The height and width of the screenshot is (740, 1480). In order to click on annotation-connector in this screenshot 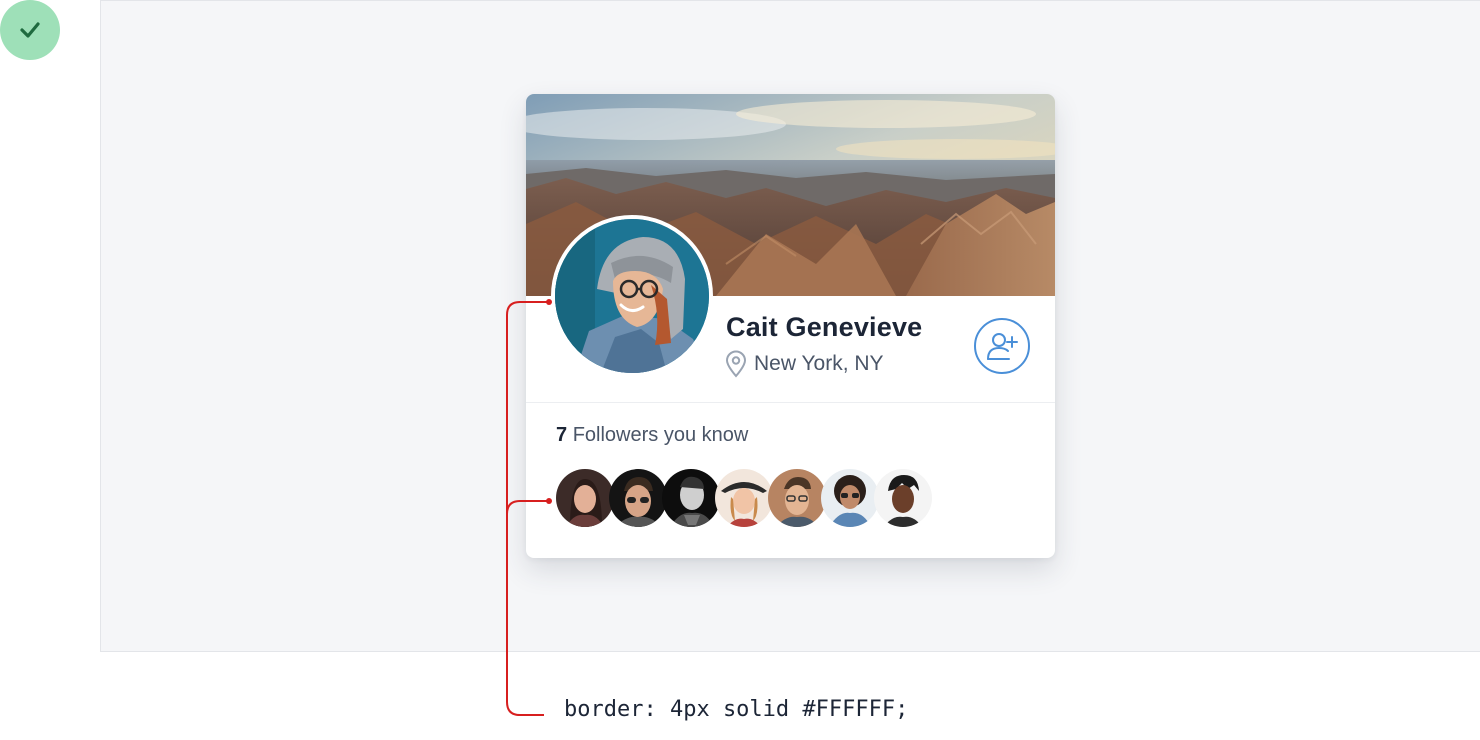, I will do `click(529, 507)`.